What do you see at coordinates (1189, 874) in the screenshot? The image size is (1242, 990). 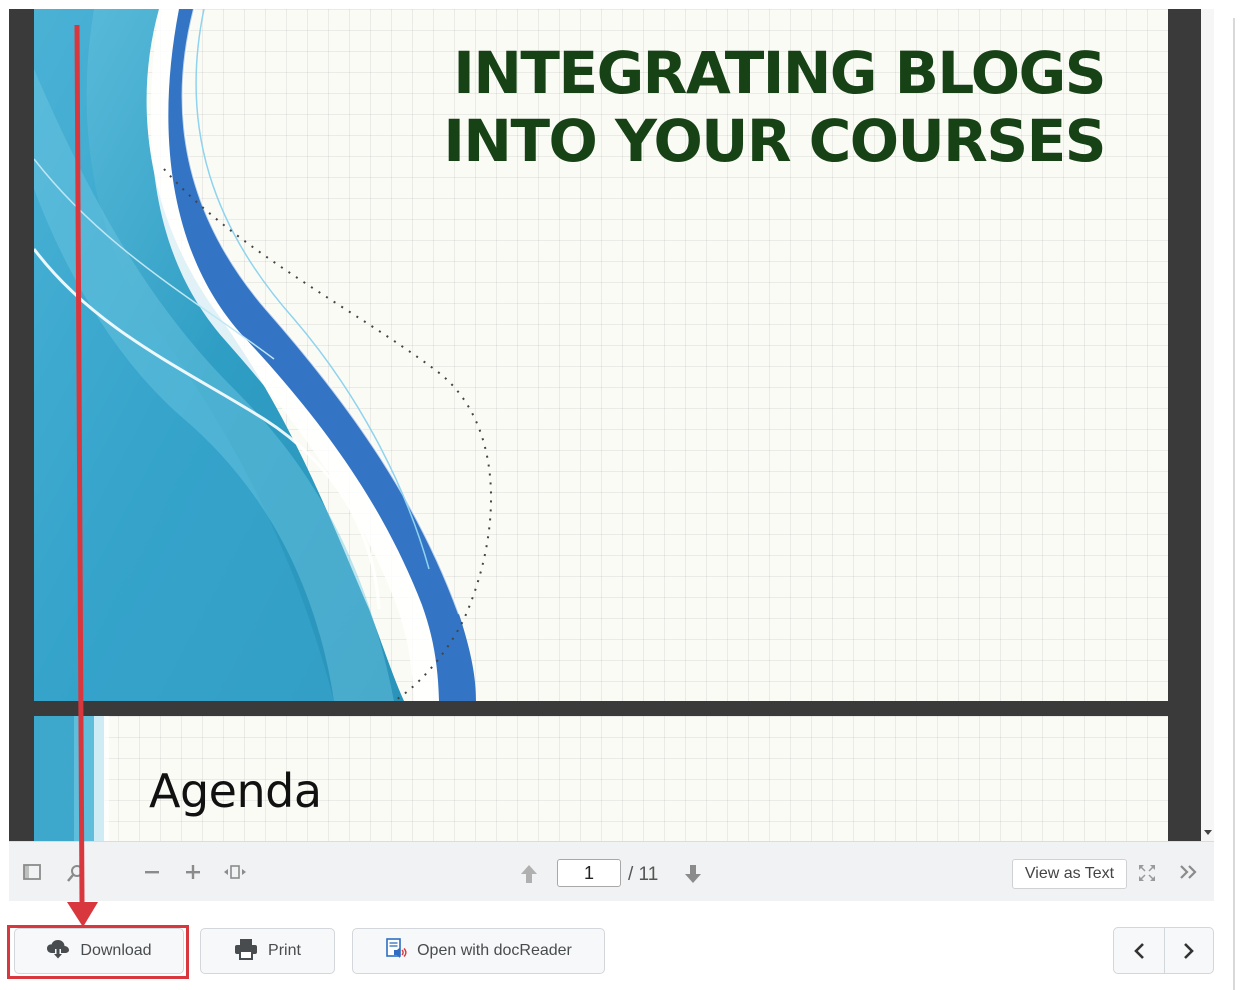 I see `more-icon` at bounding box center [1189, 874].